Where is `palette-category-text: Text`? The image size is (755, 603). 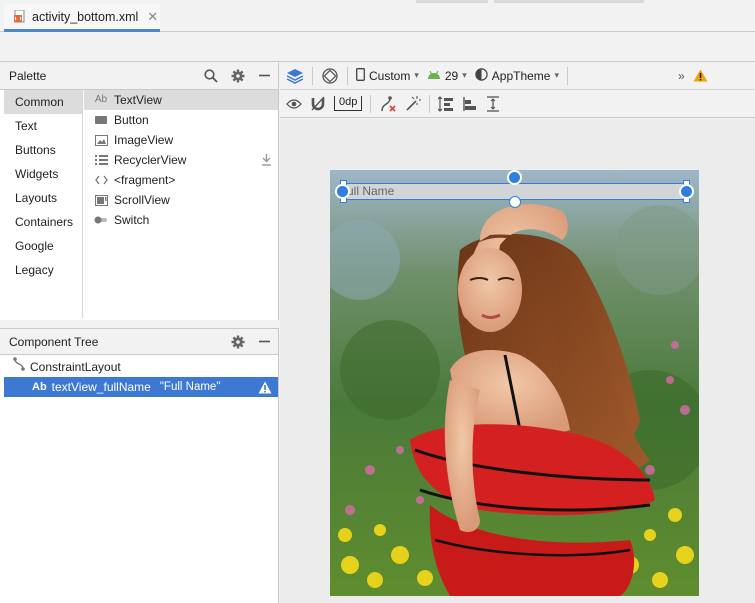 palette-category-text: Text is located at coordinates (43, 126).